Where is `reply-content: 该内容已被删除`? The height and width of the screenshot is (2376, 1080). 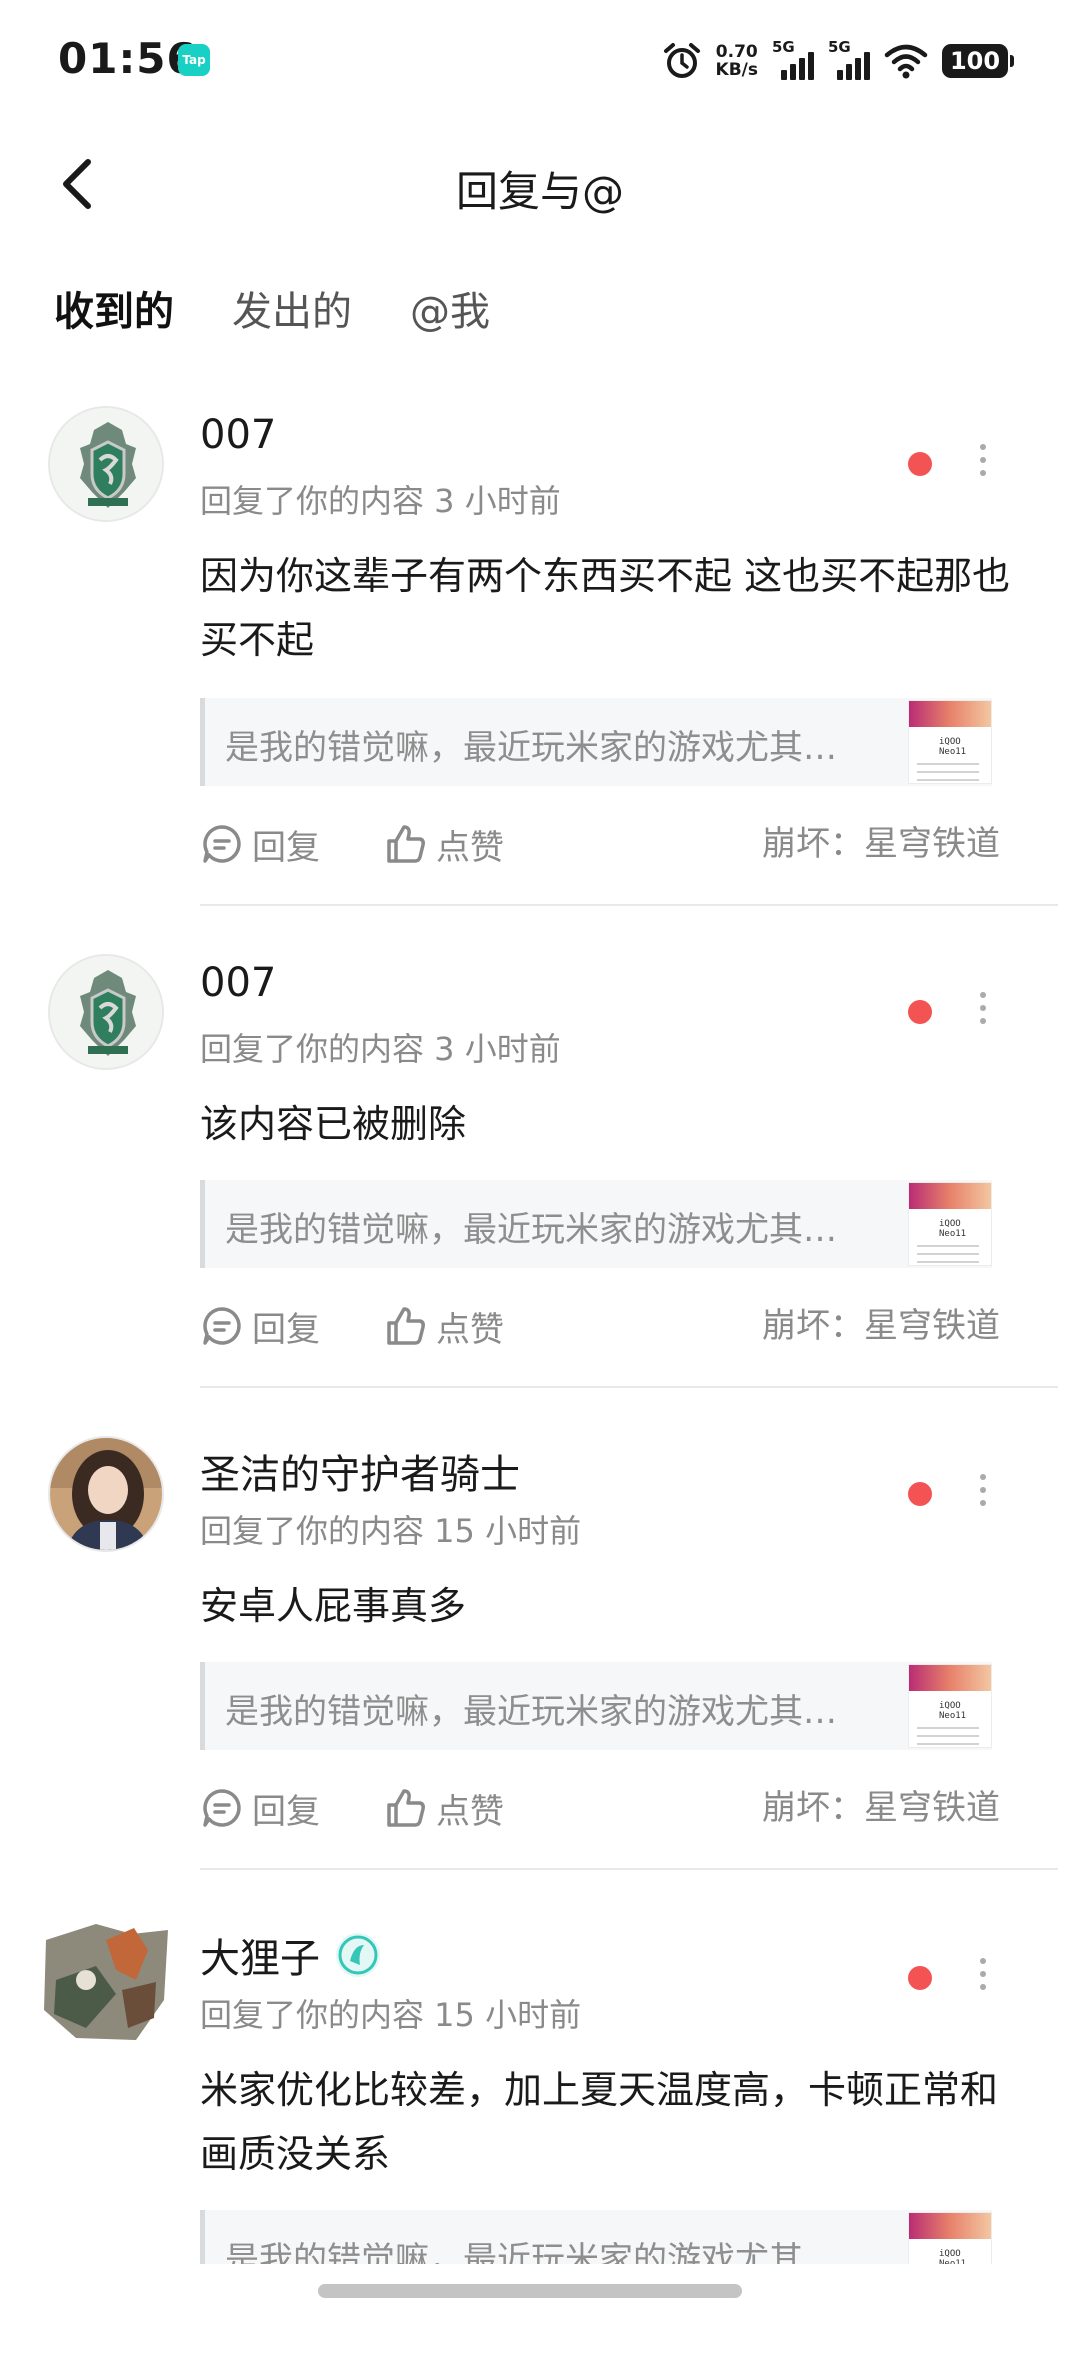 reply-content: 该内容已被删除 is located at coordinates (333, 1124).